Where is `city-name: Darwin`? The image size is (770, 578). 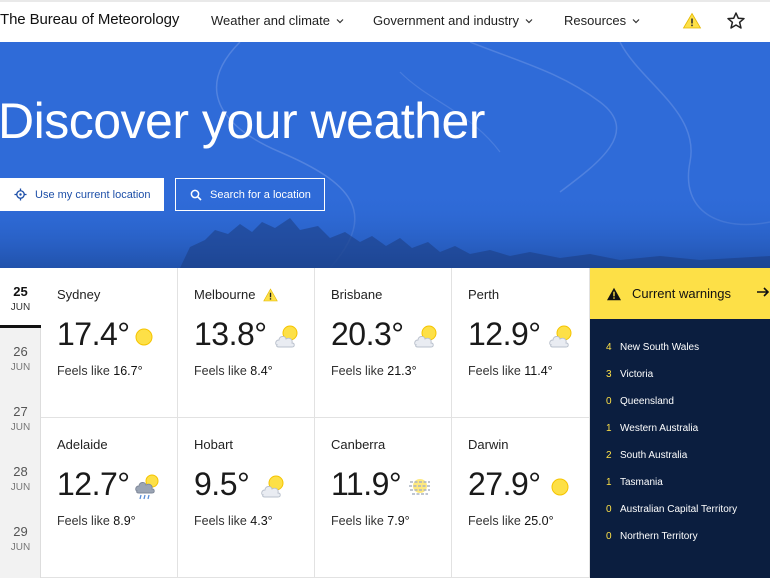
city-name: Darwin is located at coordinates (488, 444).